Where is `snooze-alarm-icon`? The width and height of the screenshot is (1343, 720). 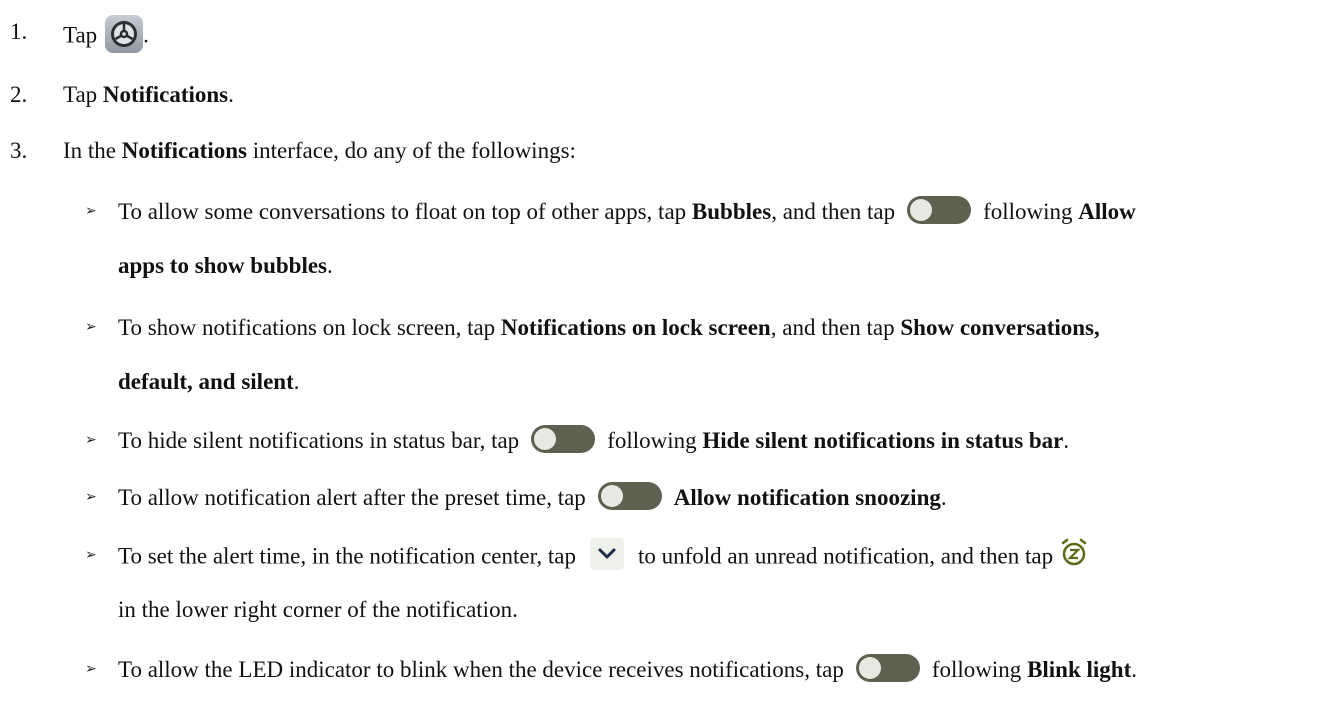
snooze-alarm-icon is located at coordinates (1074, 552).